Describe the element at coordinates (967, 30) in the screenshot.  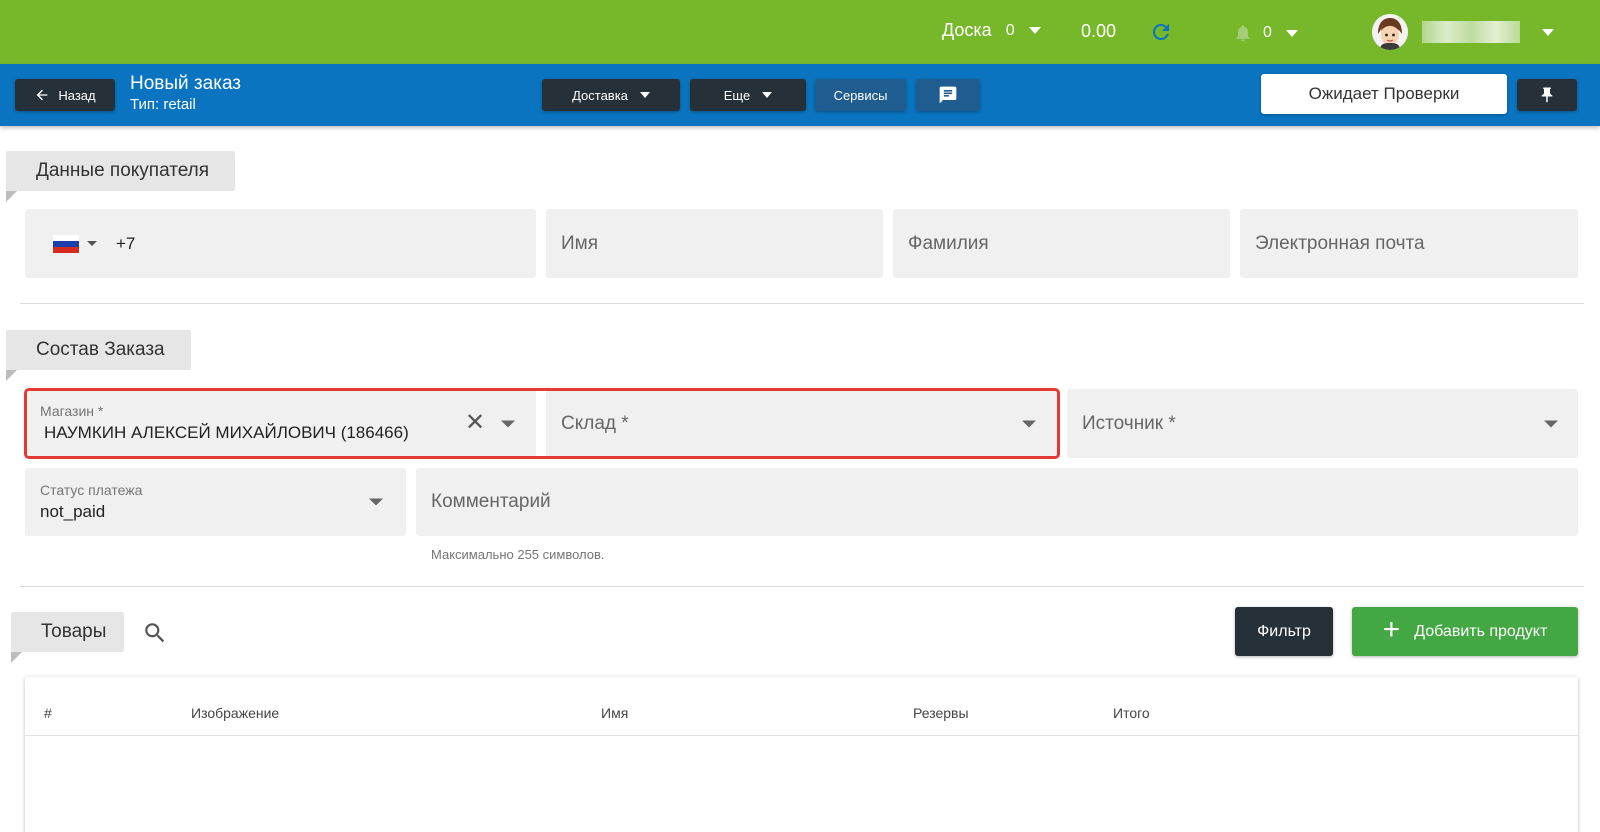
I see `board-label: Доска` at that location.